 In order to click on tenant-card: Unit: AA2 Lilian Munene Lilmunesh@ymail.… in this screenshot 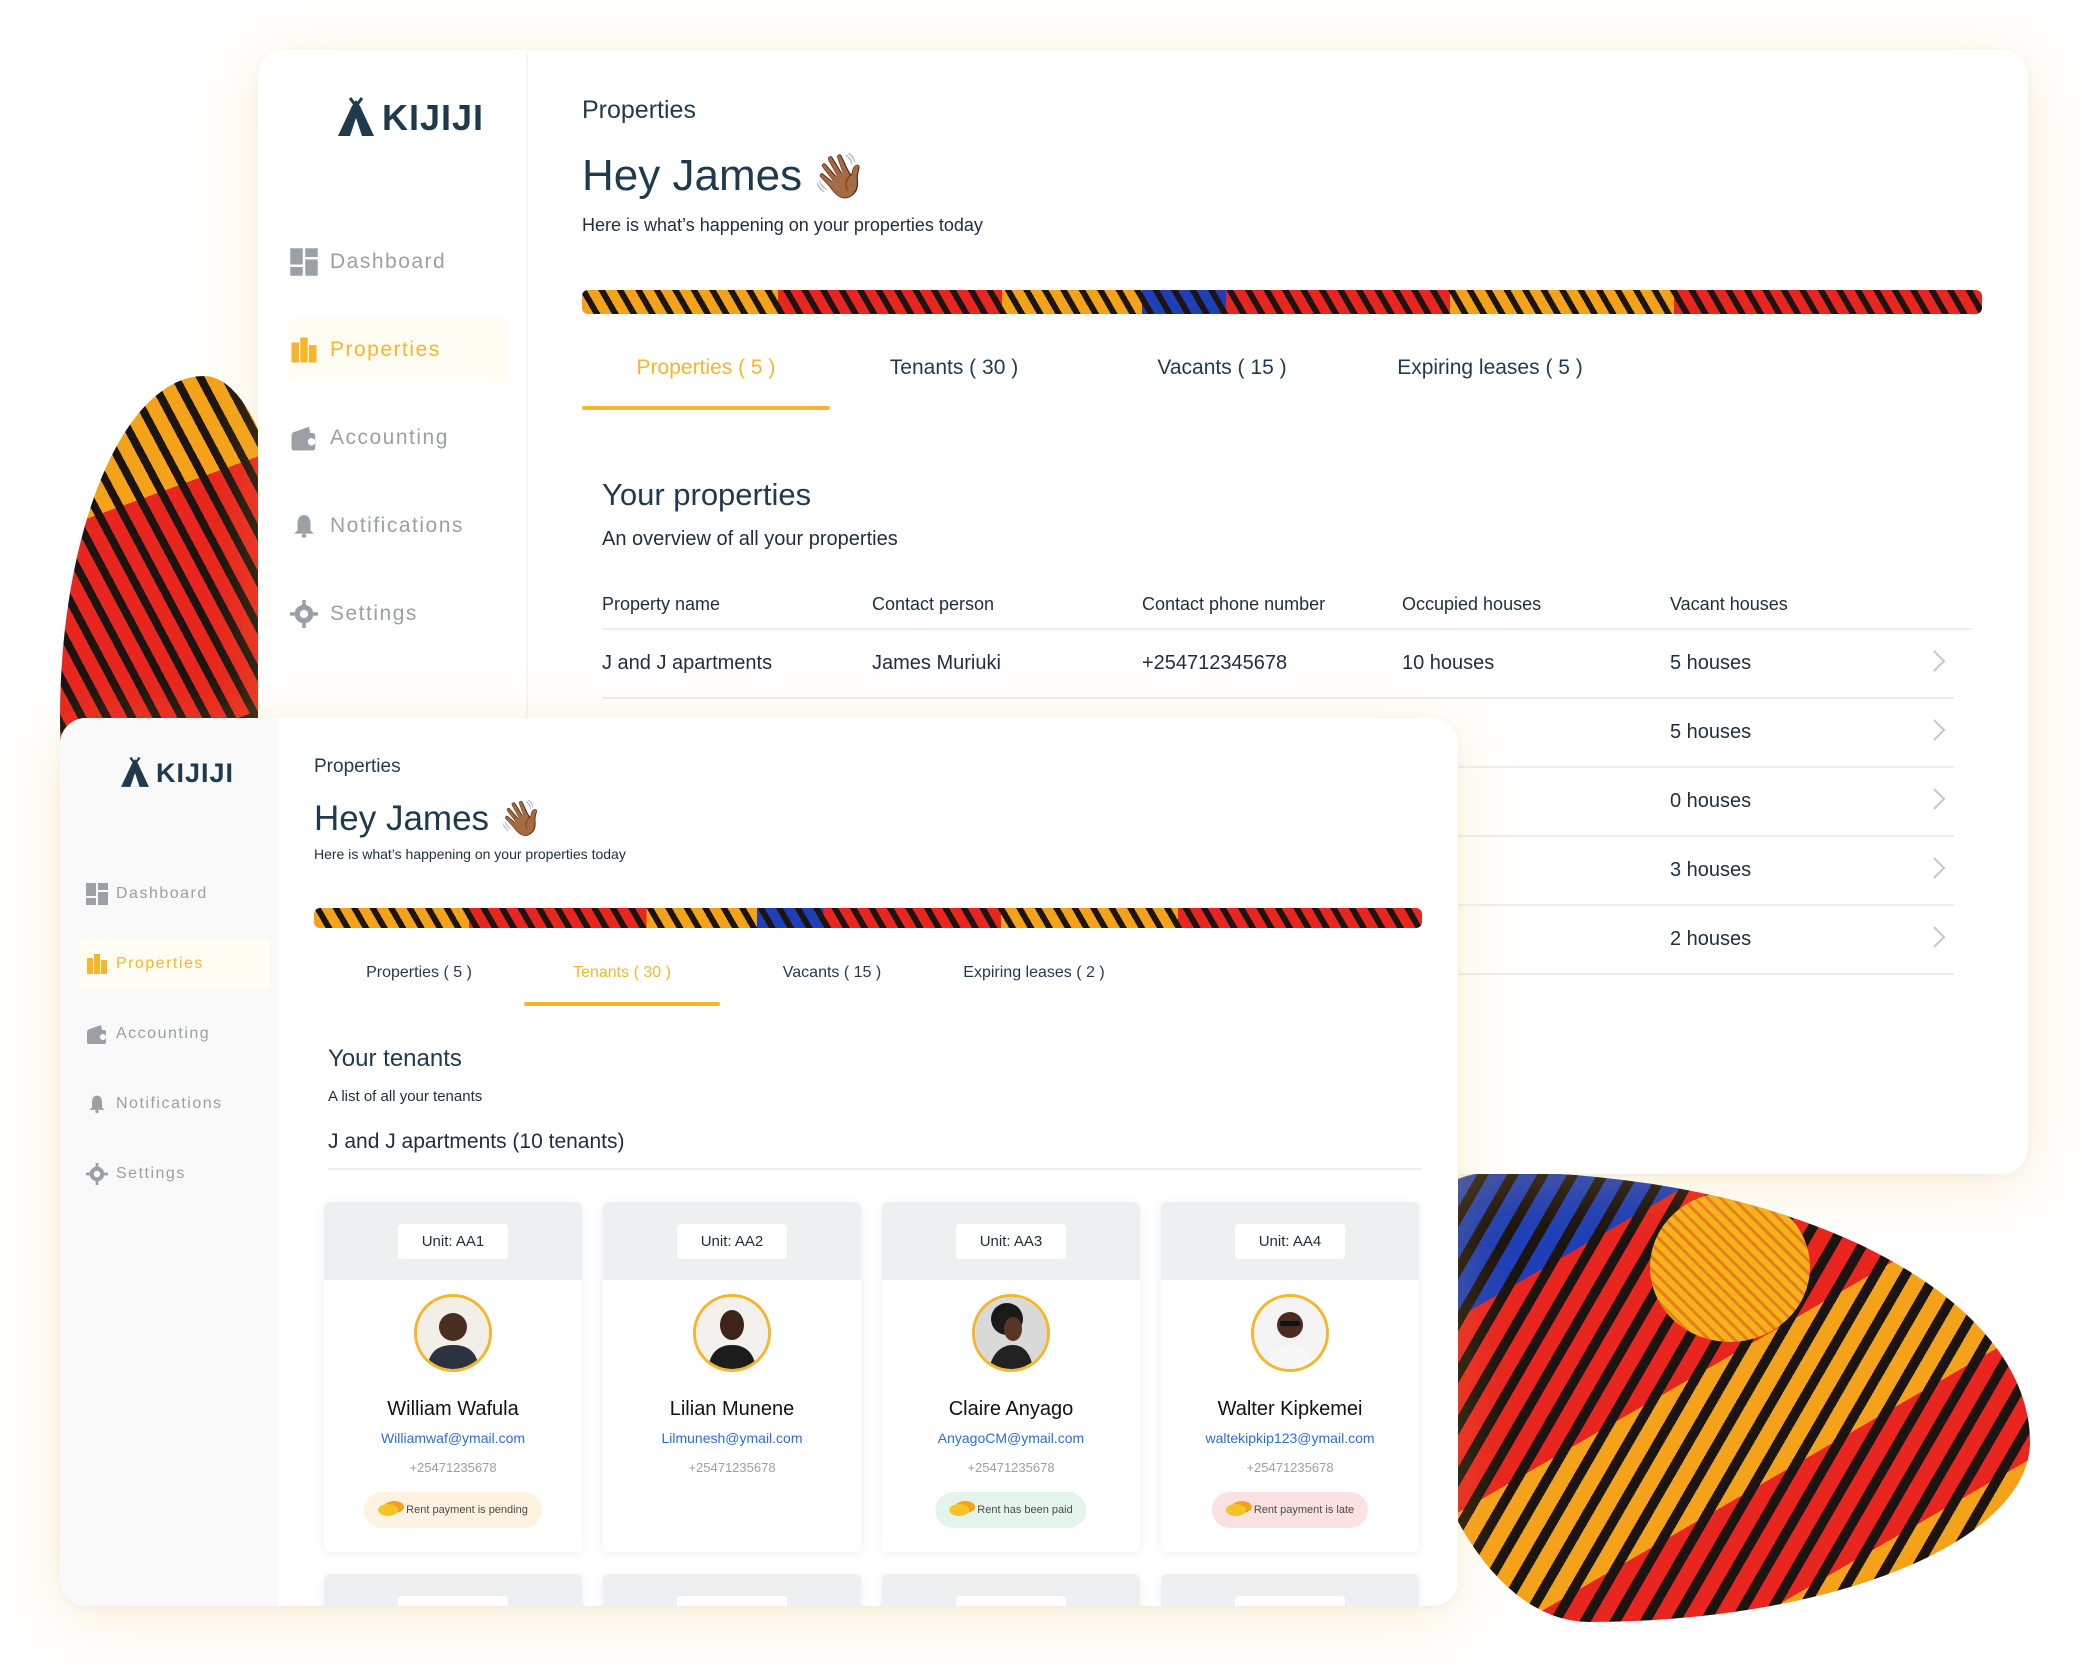, I will do `click(732, 1377)`.